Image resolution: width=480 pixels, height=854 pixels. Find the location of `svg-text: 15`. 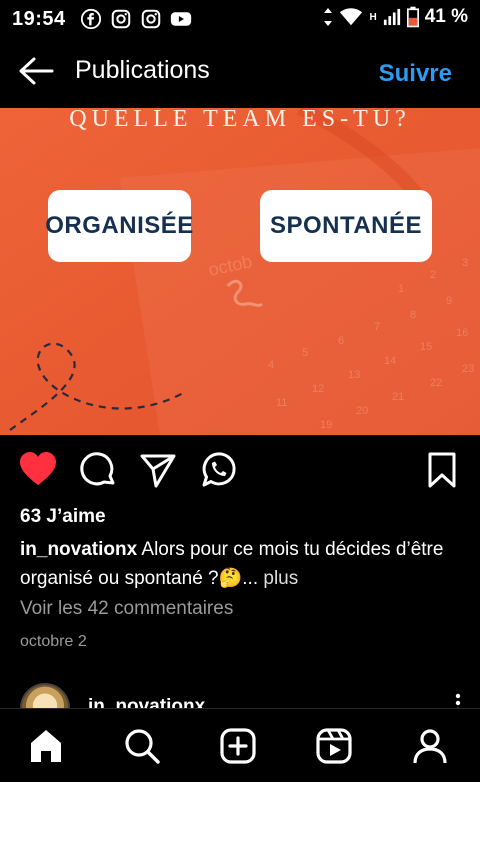

svg-text: 15 is located at coordinates (426, 347).